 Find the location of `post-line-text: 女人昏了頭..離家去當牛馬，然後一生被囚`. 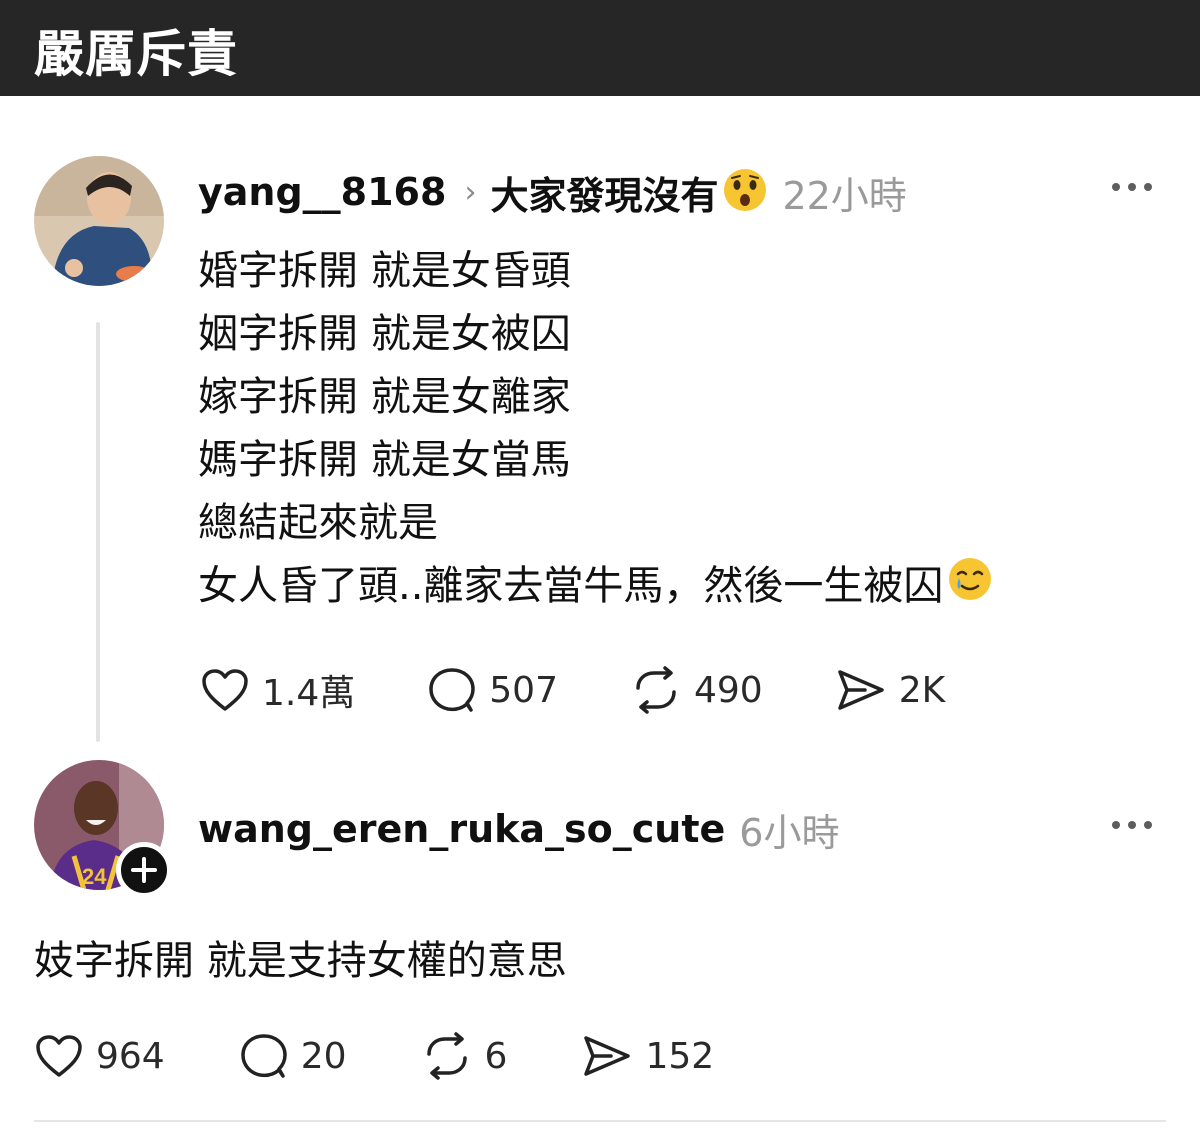

post-line-text: 女人昏了頭..離家去當牛馬，然後一生被囚 is located at coordinates (571, 586).